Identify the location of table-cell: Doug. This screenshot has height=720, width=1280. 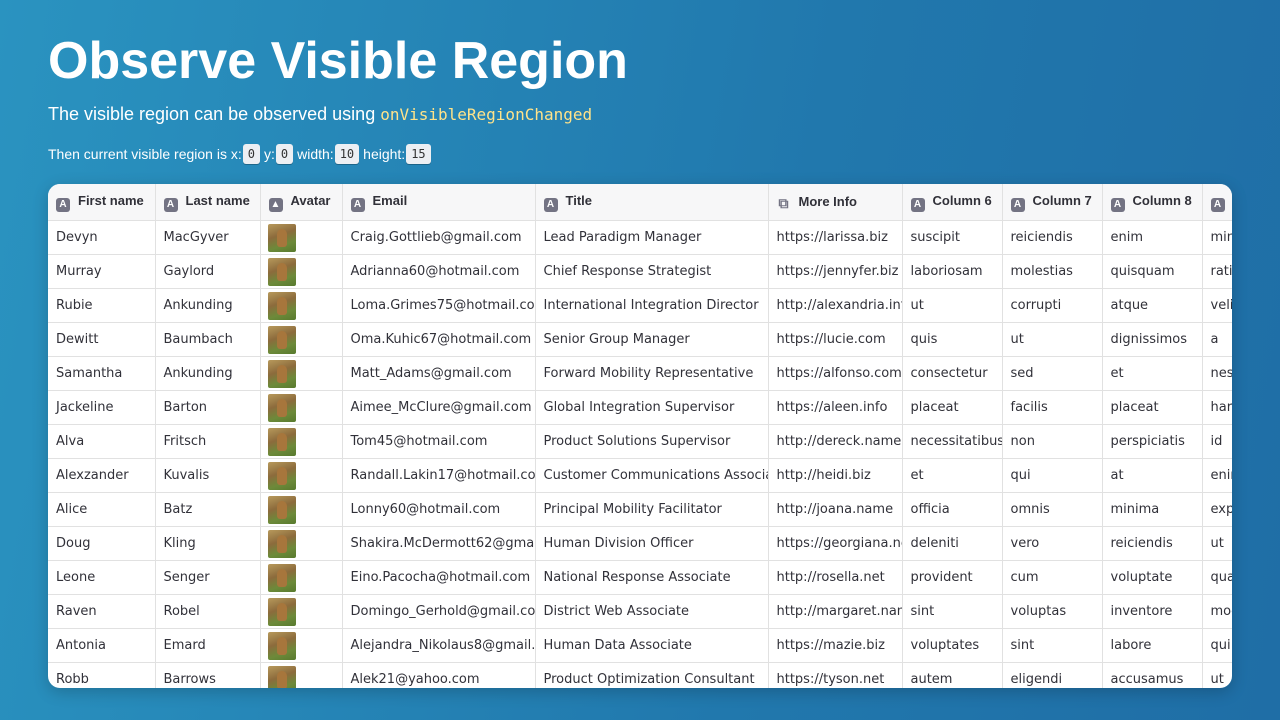
(102, 543).